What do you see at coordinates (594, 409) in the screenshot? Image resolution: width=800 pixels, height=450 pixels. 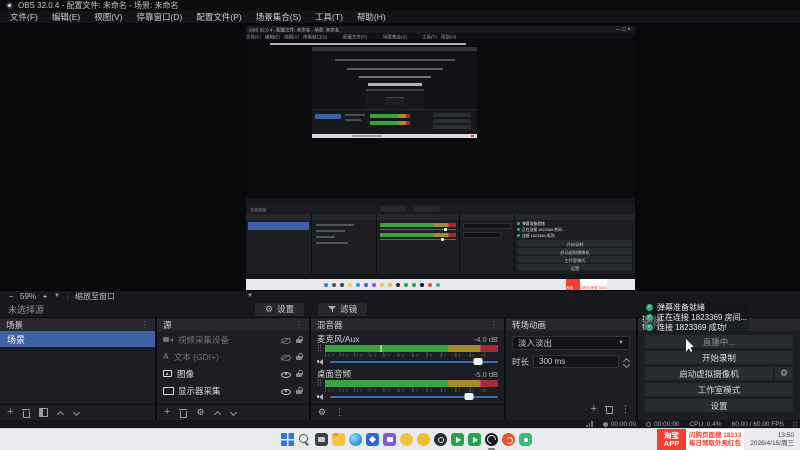 I see `add-transition-button: +` at bounding box center [594, 409].